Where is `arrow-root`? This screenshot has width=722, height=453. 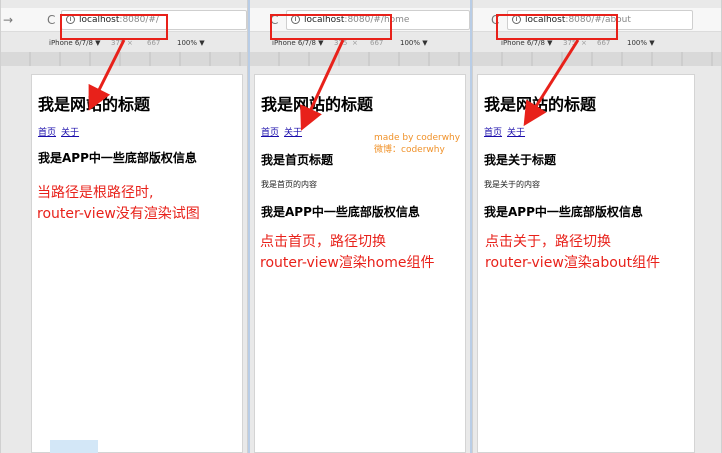
arrow-root is located at coordinates (107, 75).